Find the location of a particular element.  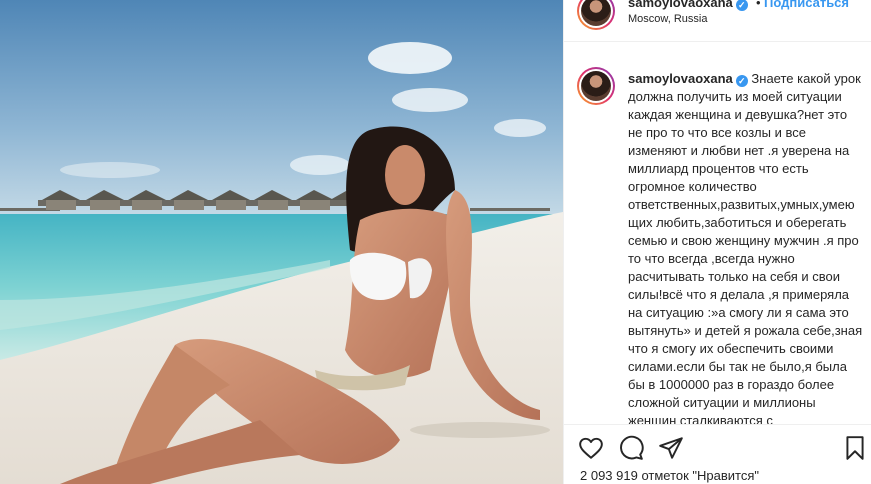

author-username: samoylovaoxana ✓ is located at coordinates (688, 5).